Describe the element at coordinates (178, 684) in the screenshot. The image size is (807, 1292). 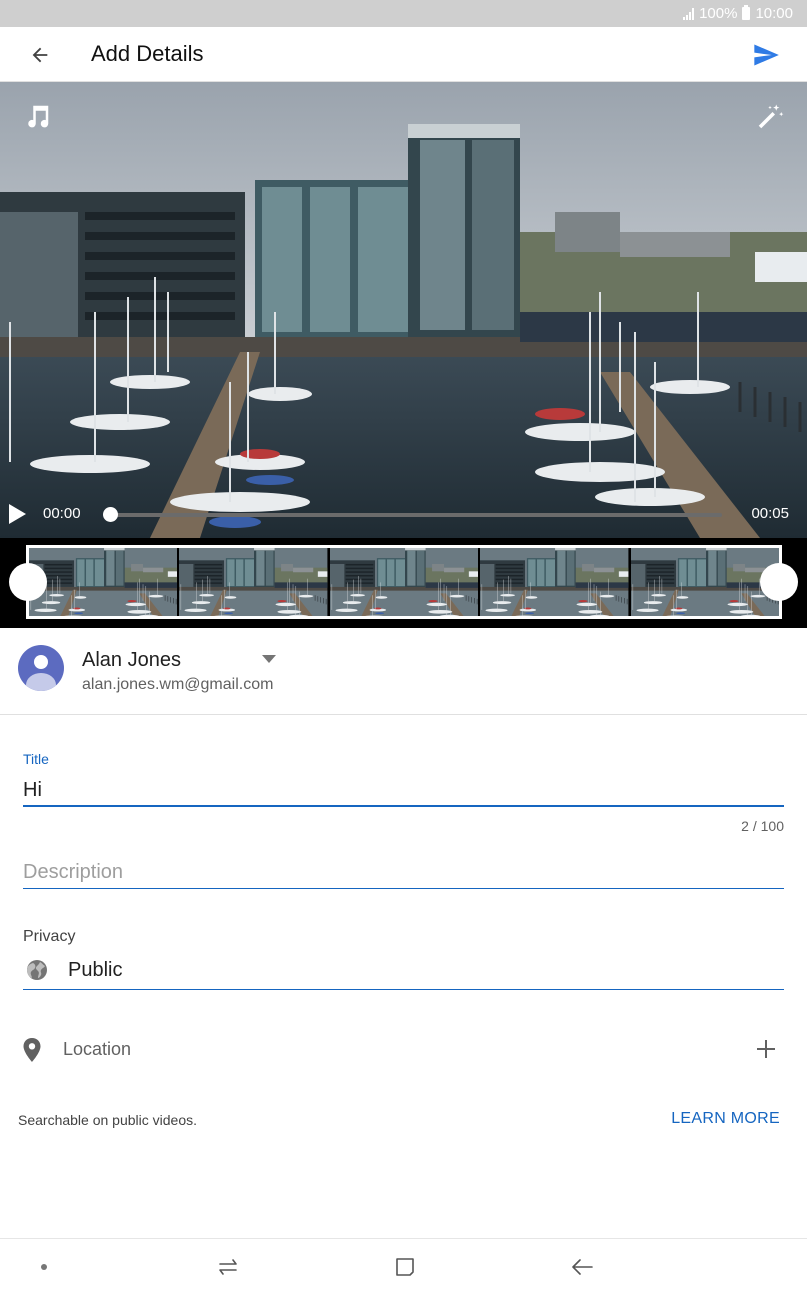
I see `account-email: alan.jones.wm@gmail.com` at that location.